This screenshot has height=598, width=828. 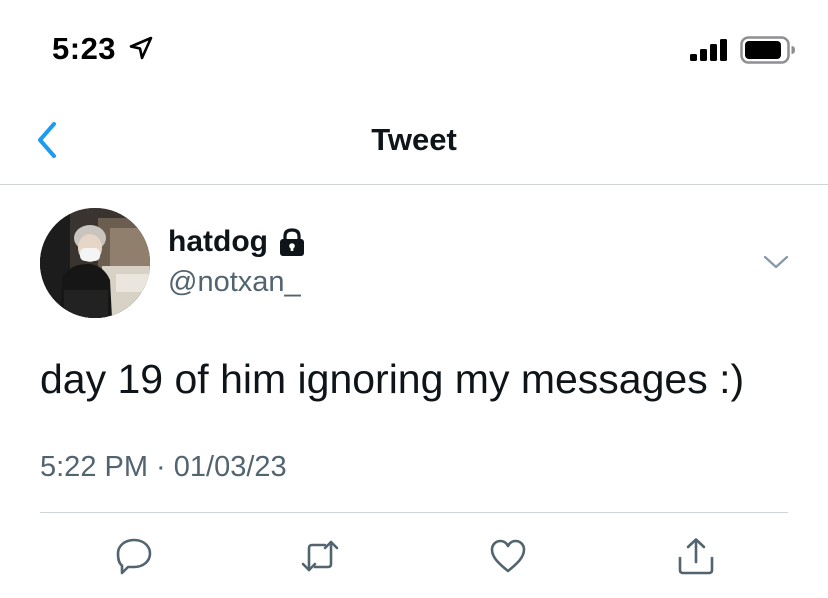 I want to click on divider, so click(x=414, y=512).